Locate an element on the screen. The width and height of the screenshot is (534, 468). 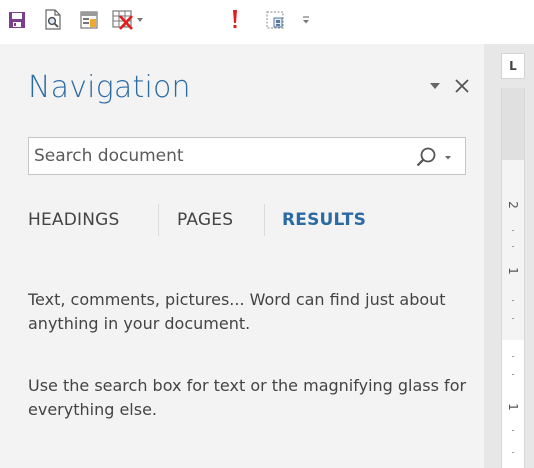
dialog-icon is located at coordinates (275, 20).